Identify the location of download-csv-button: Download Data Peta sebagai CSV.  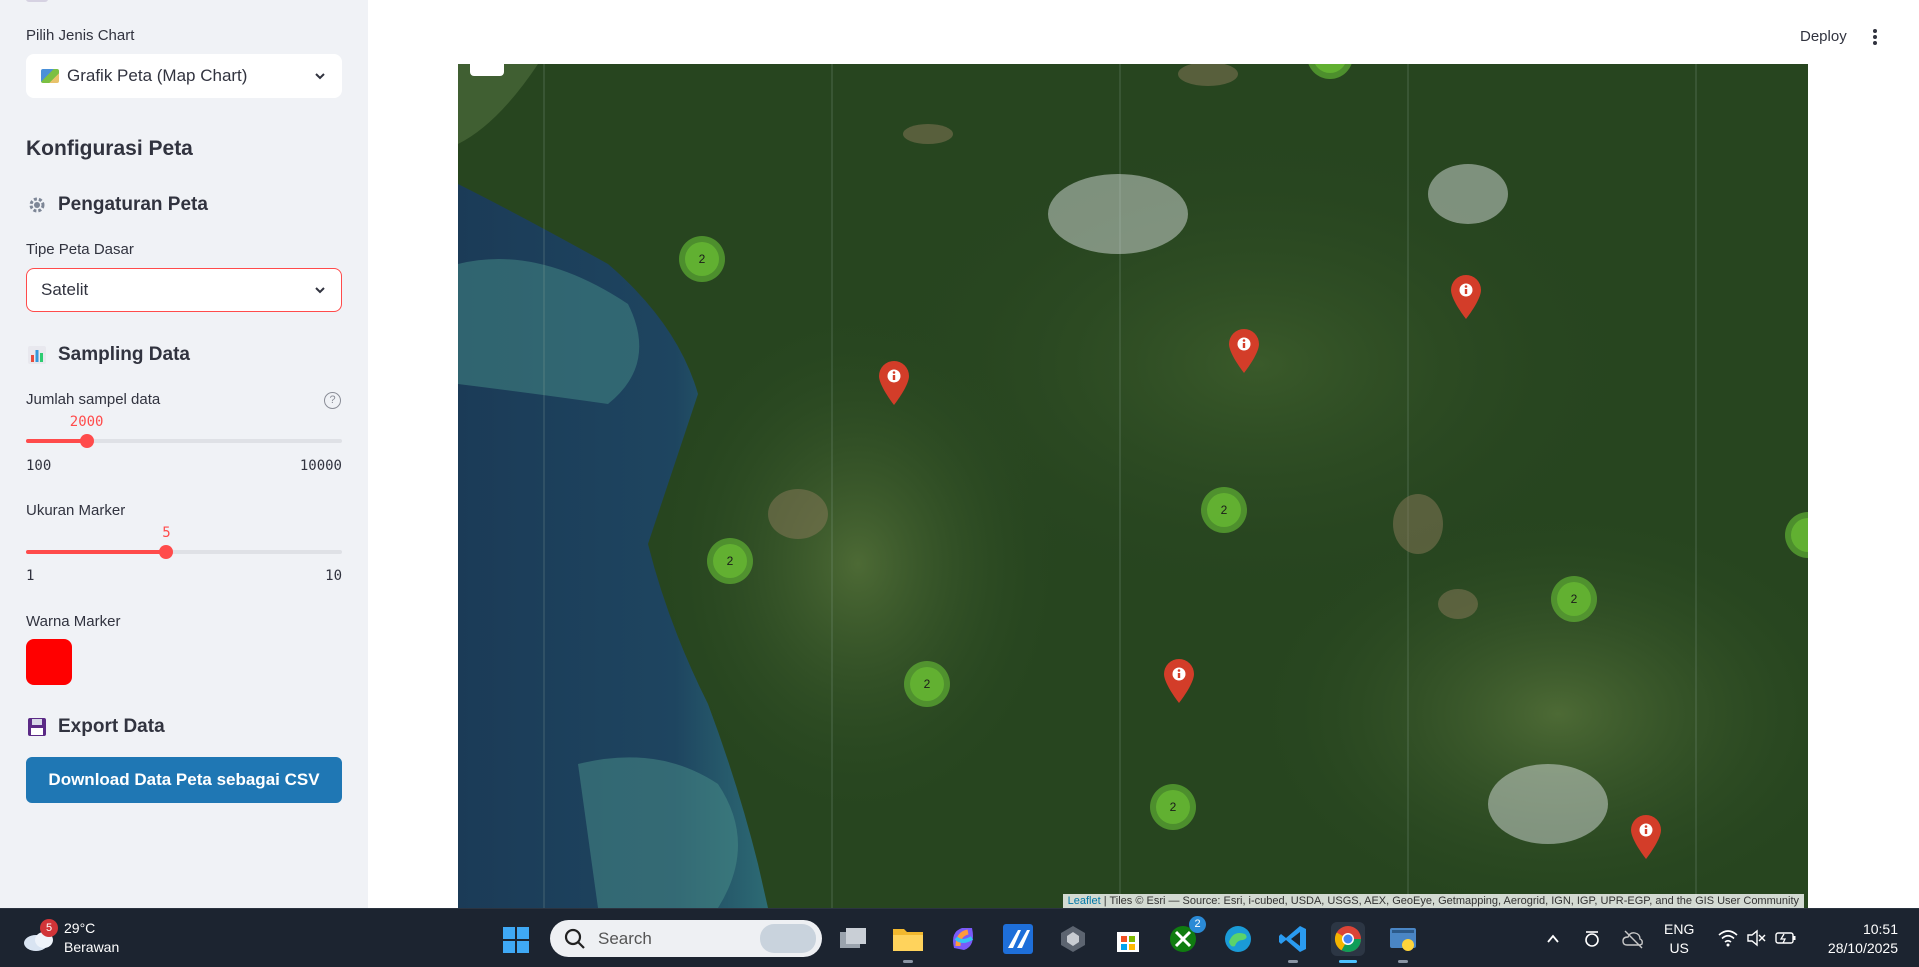
(184, 780).